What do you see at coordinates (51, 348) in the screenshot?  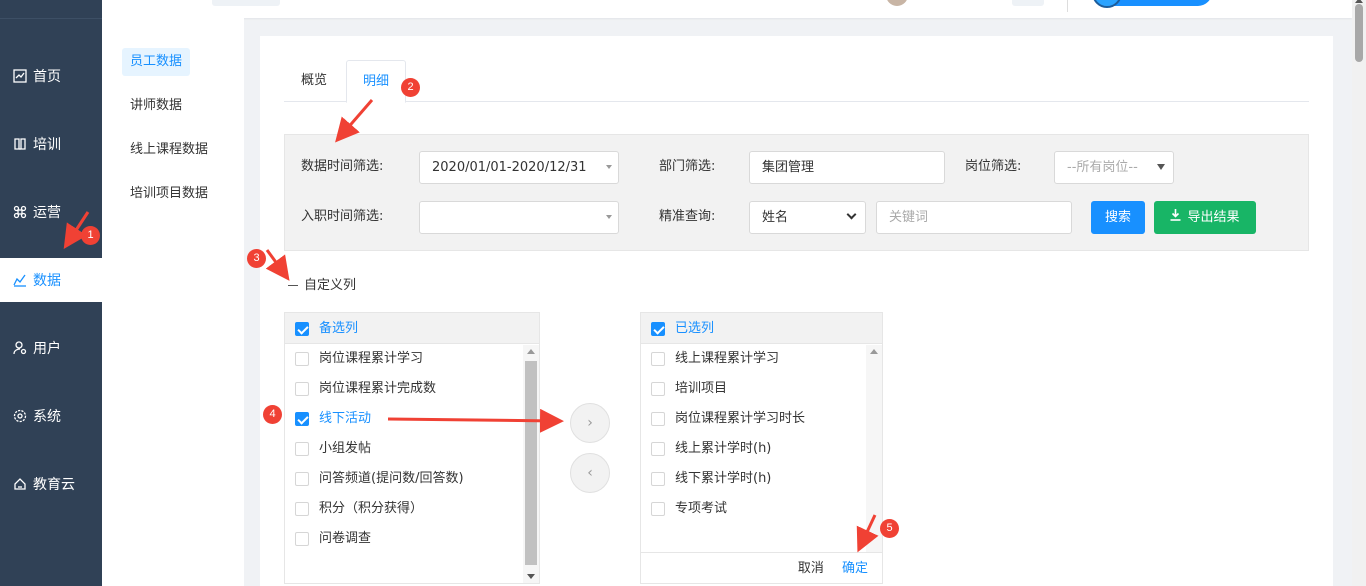 I see `sidebar-item-users: 用户` at bounding box center [51, 348].